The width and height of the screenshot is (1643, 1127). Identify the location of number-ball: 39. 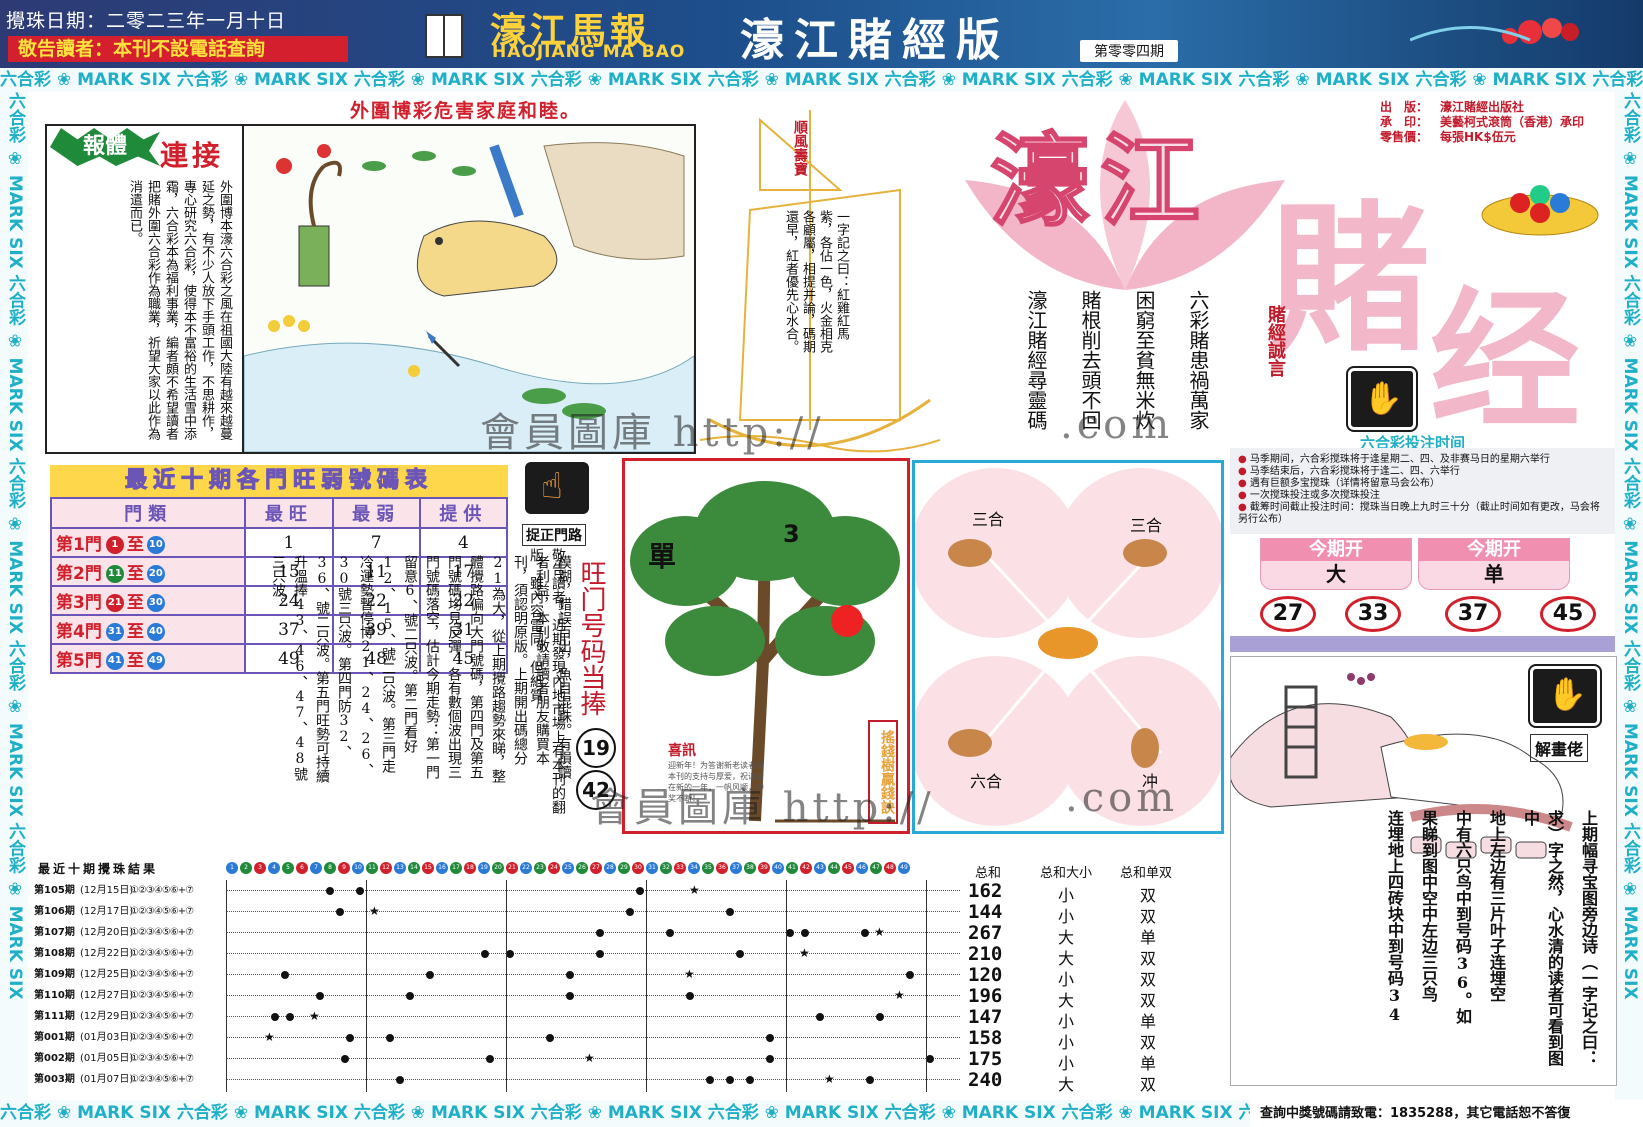
(764, 868).